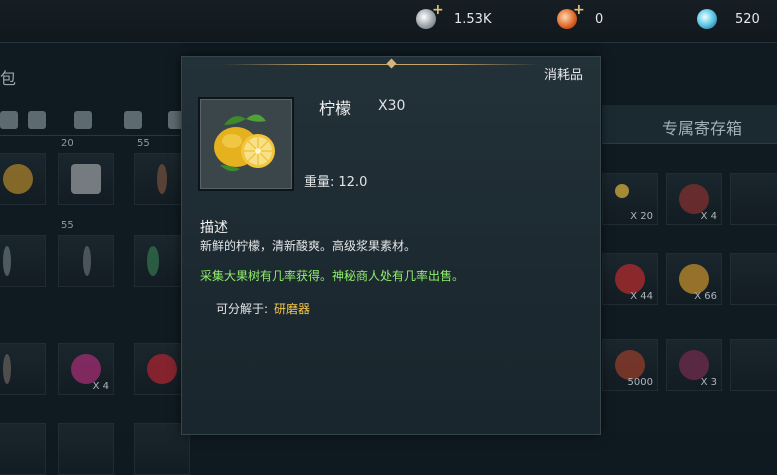  What do you see at coordinates (332, 276) in the screenshot?
I see `acquisition-text: 采集大果树有几率获得。神秘商人处有几率出售。` at bounding box center [332, 276].